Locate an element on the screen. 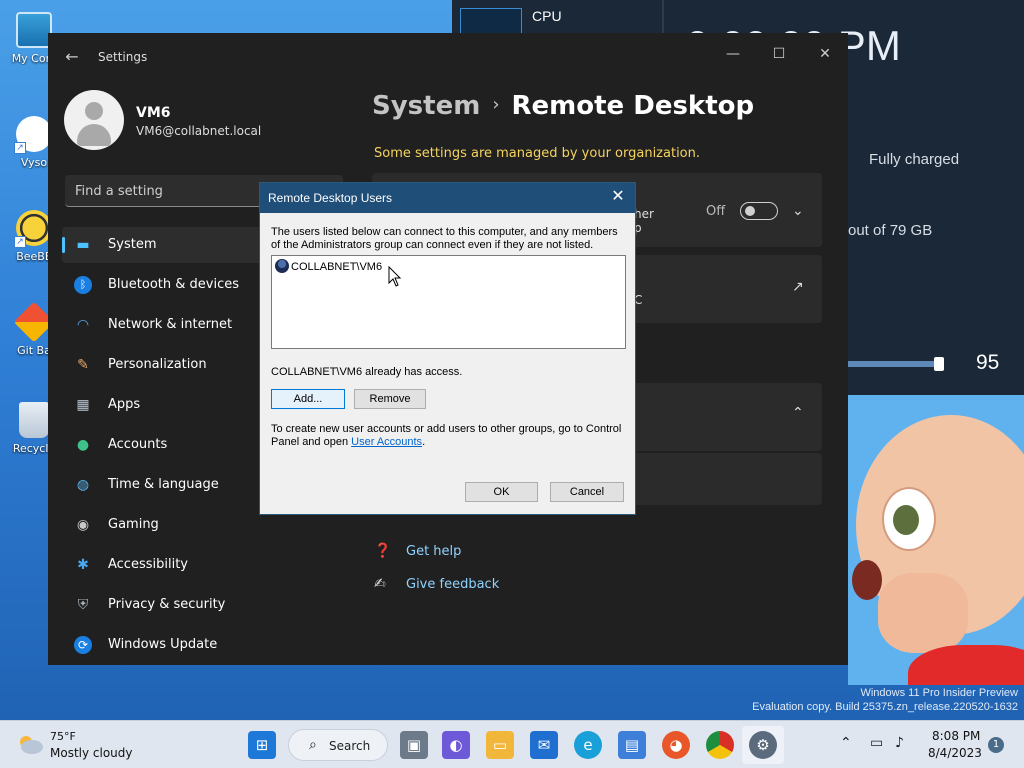 The image size is (1024, 768). chrome-icon is located at coordinates (720, 745).